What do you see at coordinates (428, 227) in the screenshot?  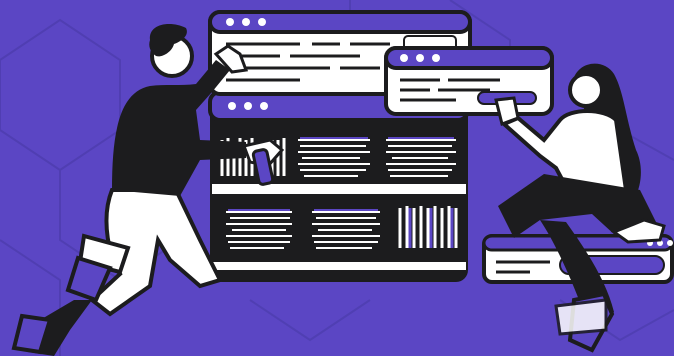 I see `shelf-lower-books` at bounding box center [428, 227].